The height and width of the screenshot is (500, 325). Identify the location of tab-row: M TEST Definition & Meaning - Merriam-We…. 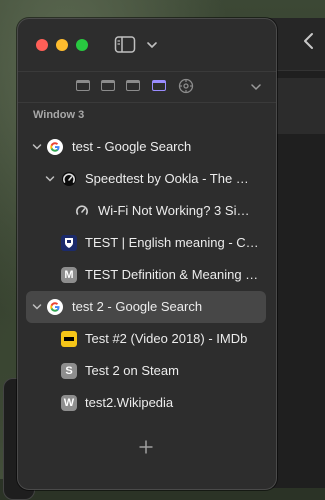
(146, 275).